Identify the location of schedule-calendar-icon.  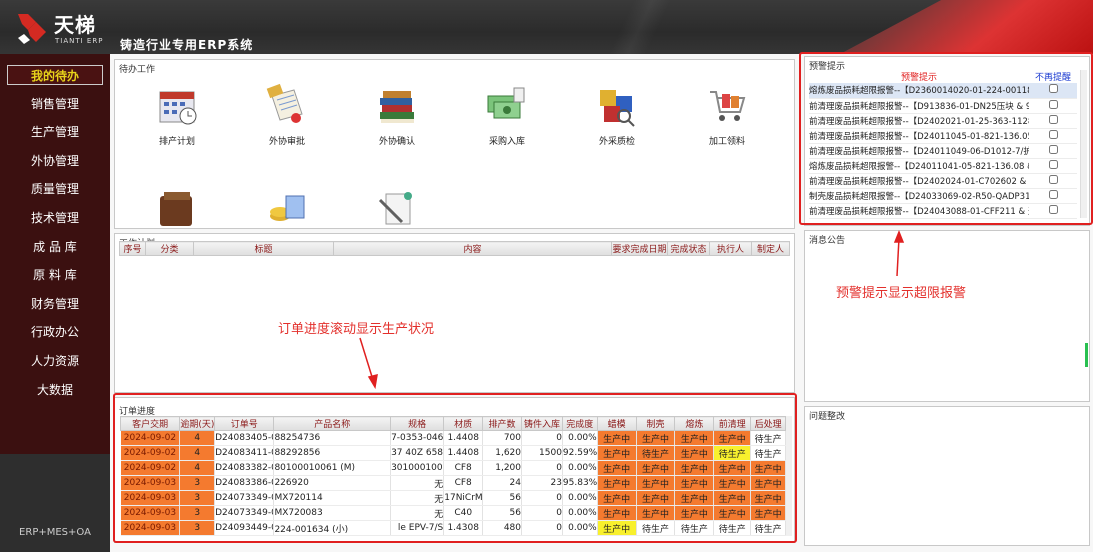
(177, 105).